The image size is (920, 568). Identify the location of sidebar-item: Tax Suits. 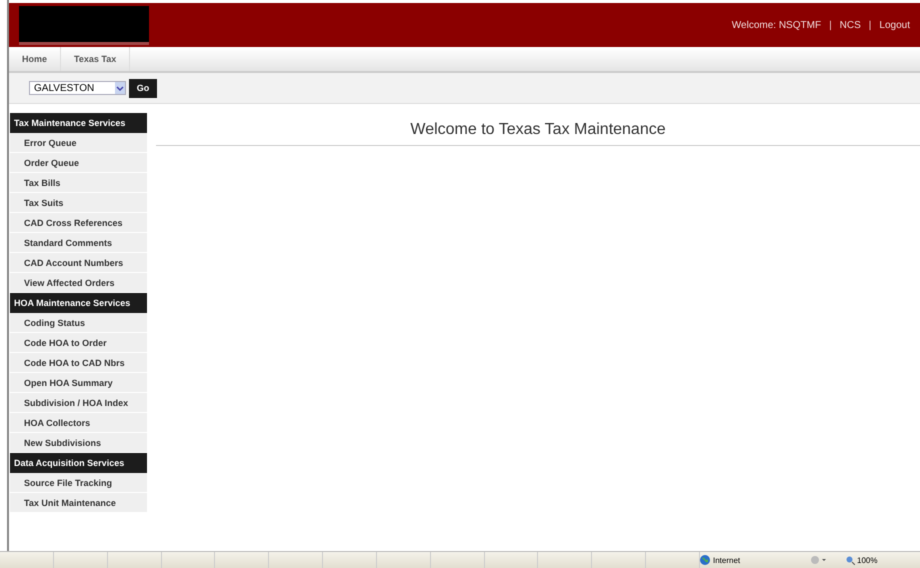
(78, 203).